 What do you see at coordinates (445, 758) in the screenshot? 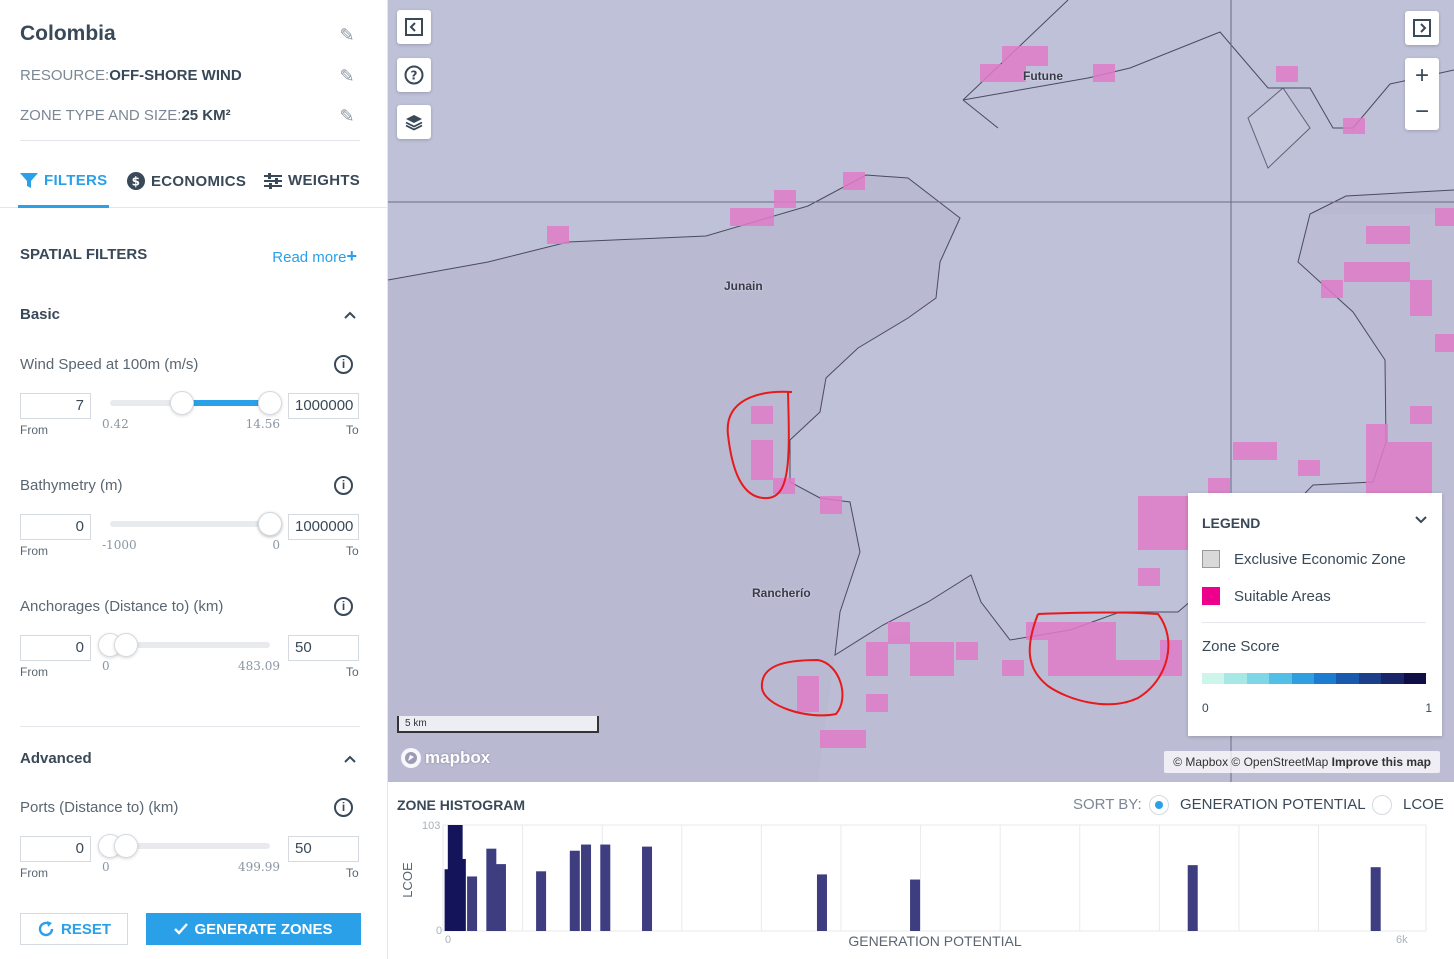
I see `mapbox-logo: mapbox` at bounding box center [445, 758].